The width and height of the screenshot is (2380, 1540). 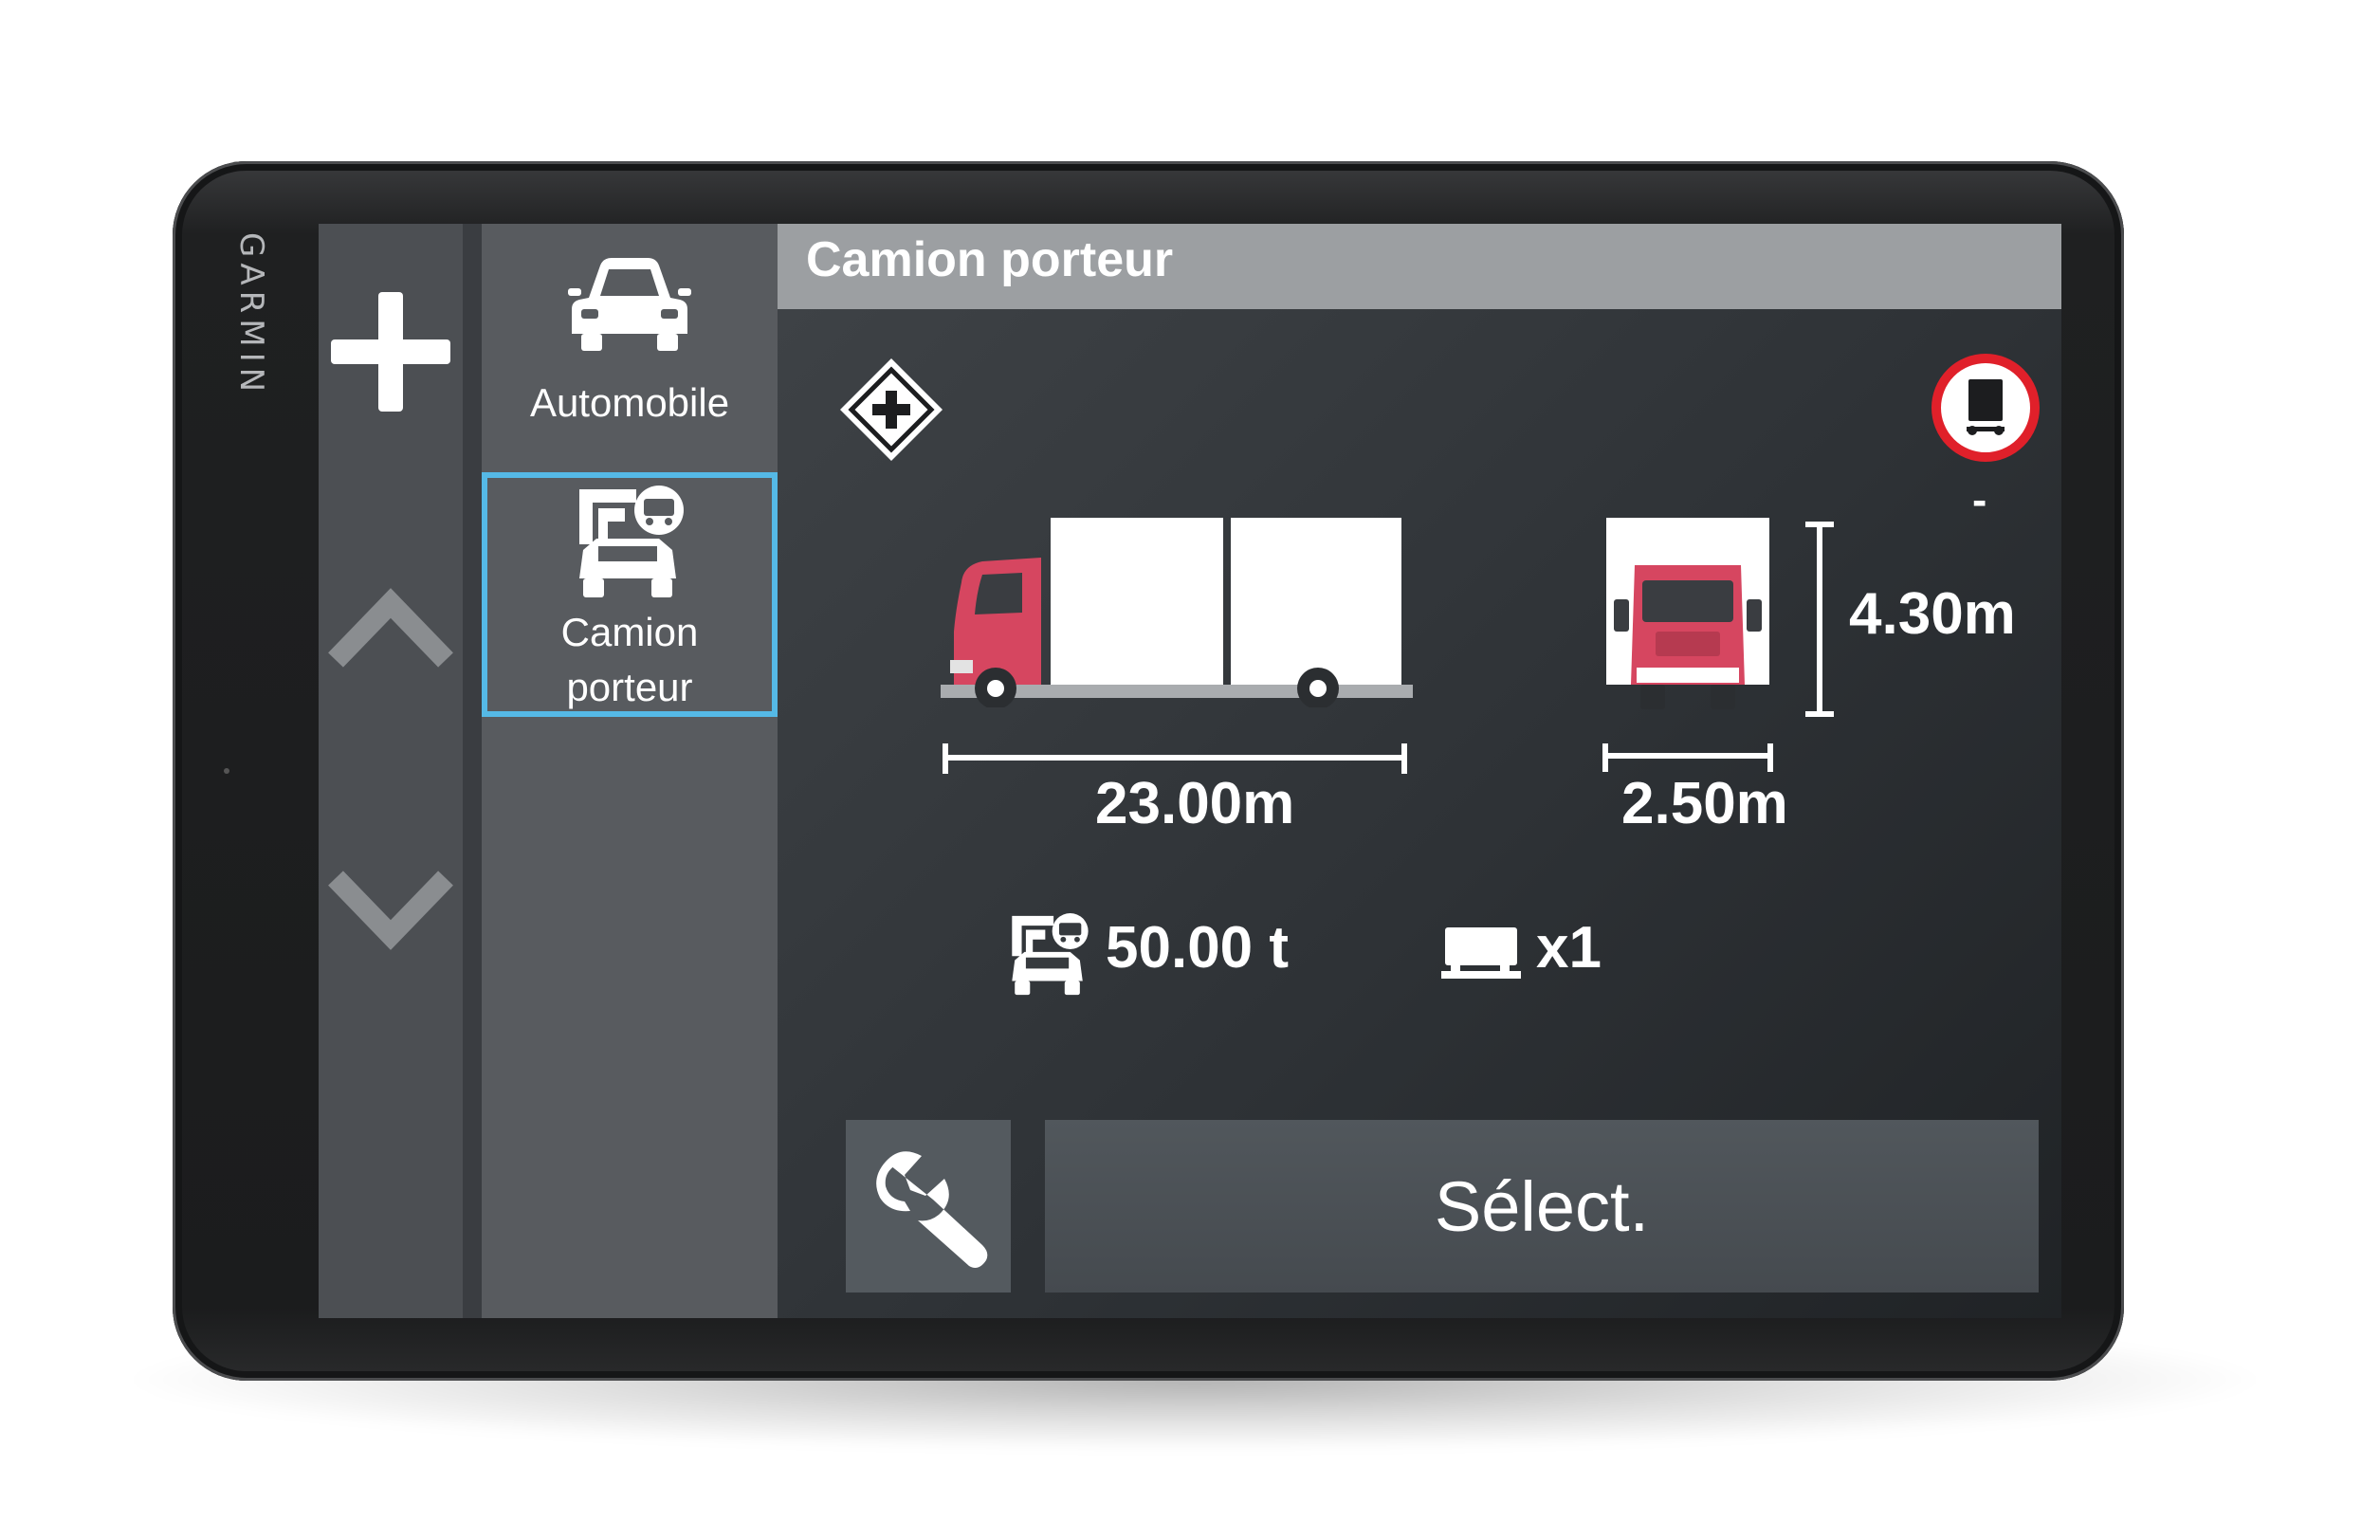 What do you see at coordinates (1687, 613) in the screenshot?
I see `truck-front-icon` at bounding box center [1687, 613].